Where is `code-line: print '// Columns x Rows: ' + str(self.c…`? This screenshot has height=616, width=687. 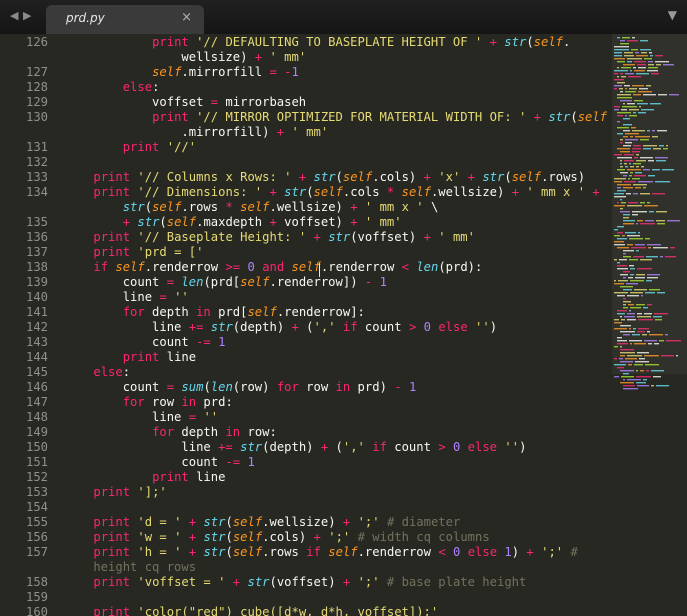
code-line: print '// Columns x Rows: ' + str(self.c… is located at coordinates (324, 177).